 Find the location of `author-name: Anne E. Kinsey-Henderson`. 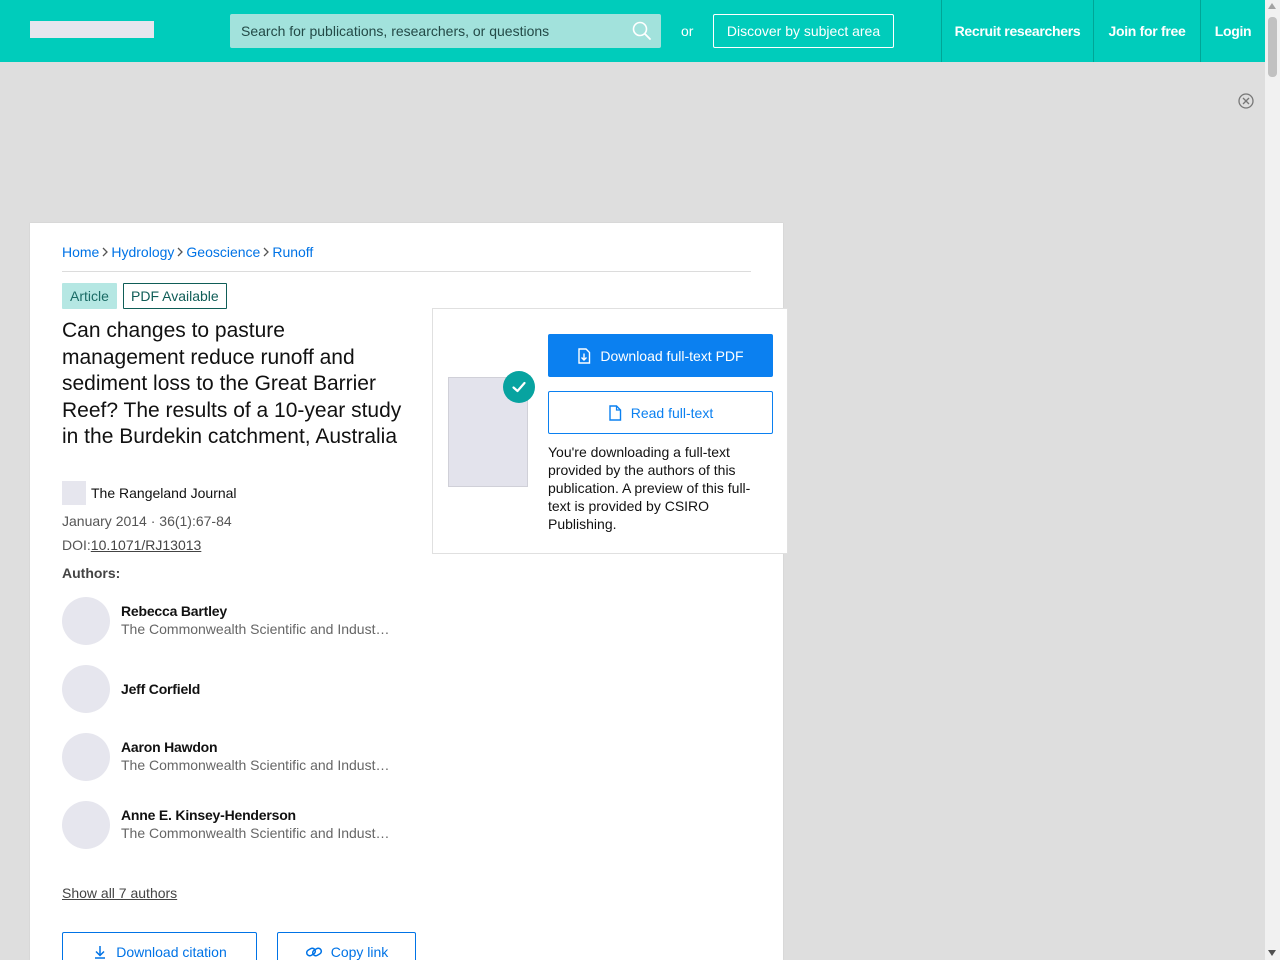

author-name: Anne E. Kinsey-Henderson is located at coordinates (208, 815).